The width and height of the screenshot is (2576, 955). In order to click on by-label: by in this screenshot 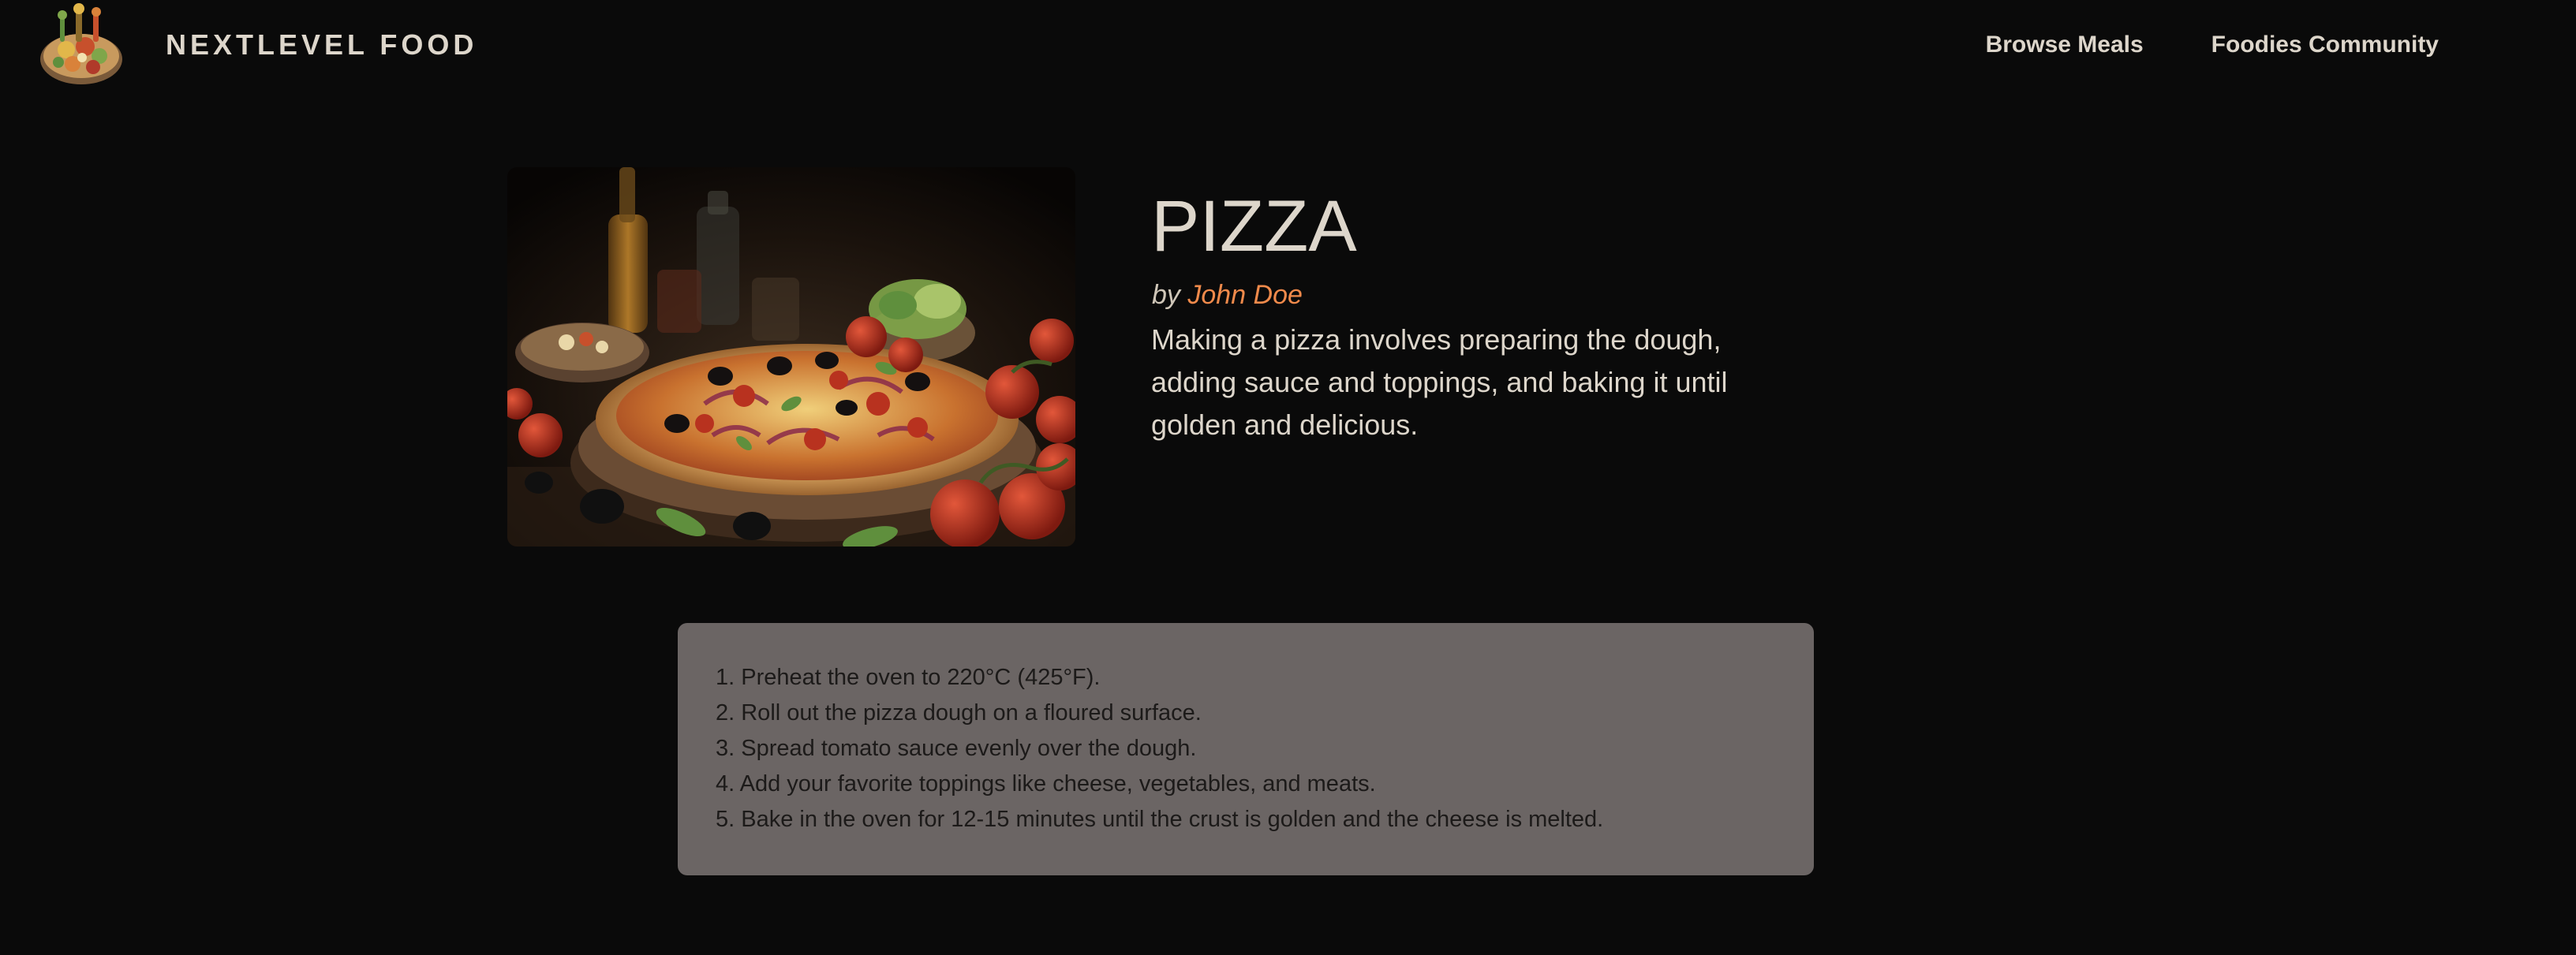, I will do `click(1166, 295)`.